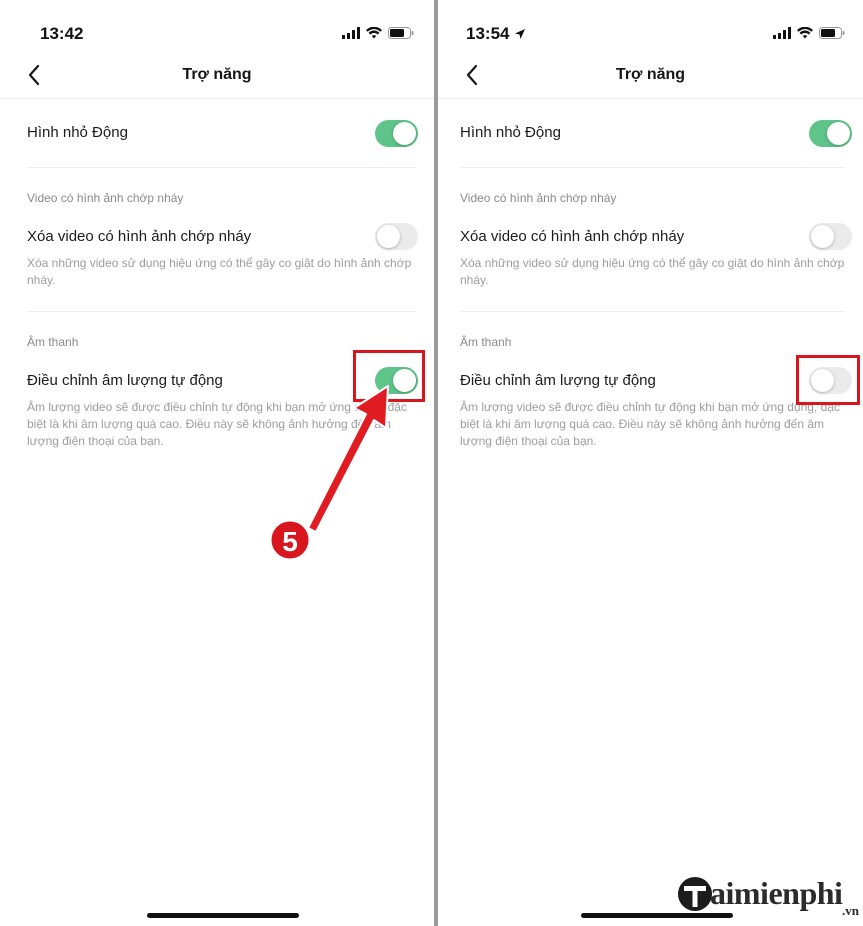  I want to click on home-indicator, so click(223, 915).